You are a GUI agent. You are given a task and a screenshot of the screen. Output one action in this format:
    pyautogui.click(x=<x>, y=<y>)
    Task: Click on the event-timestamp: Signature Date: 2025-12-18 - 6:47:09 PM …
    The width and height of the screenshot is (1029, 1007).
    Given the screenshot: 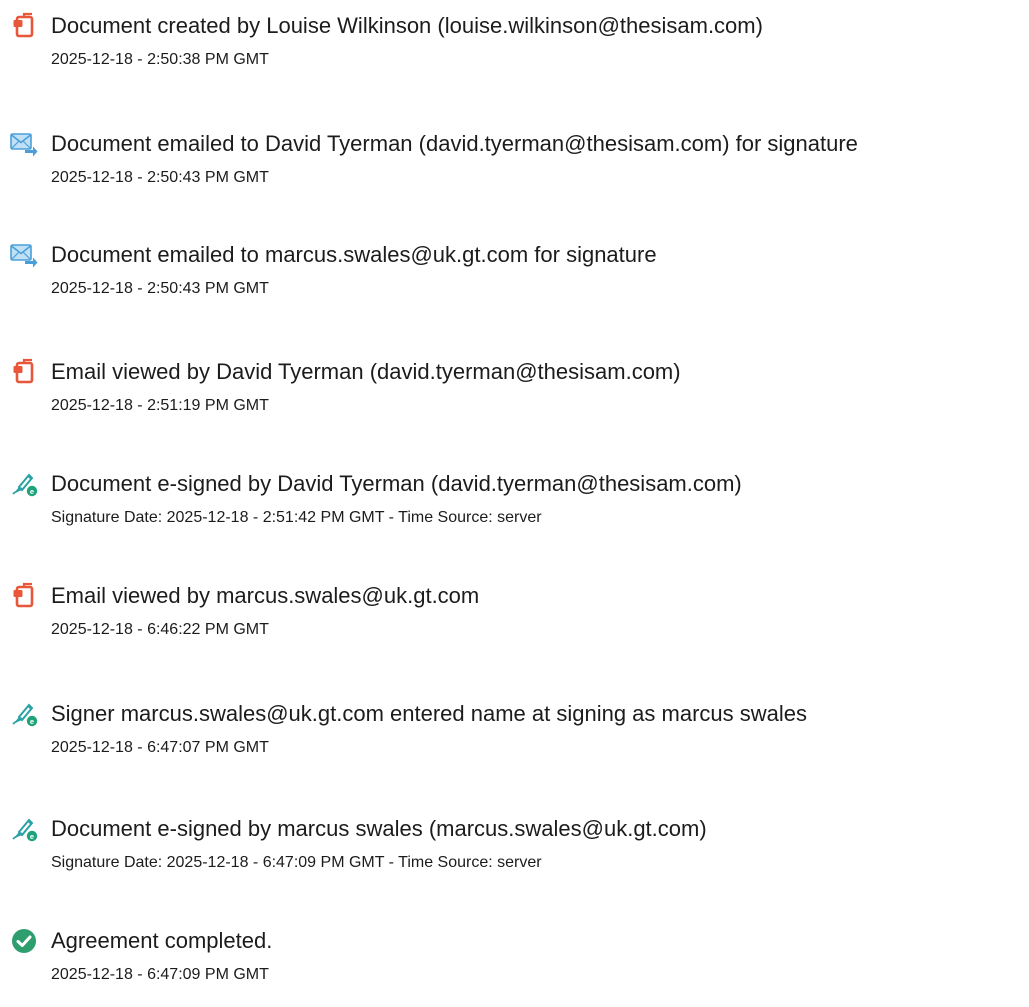 What is the action you would take?
    pyautogui.click(x=296, y=862)
    